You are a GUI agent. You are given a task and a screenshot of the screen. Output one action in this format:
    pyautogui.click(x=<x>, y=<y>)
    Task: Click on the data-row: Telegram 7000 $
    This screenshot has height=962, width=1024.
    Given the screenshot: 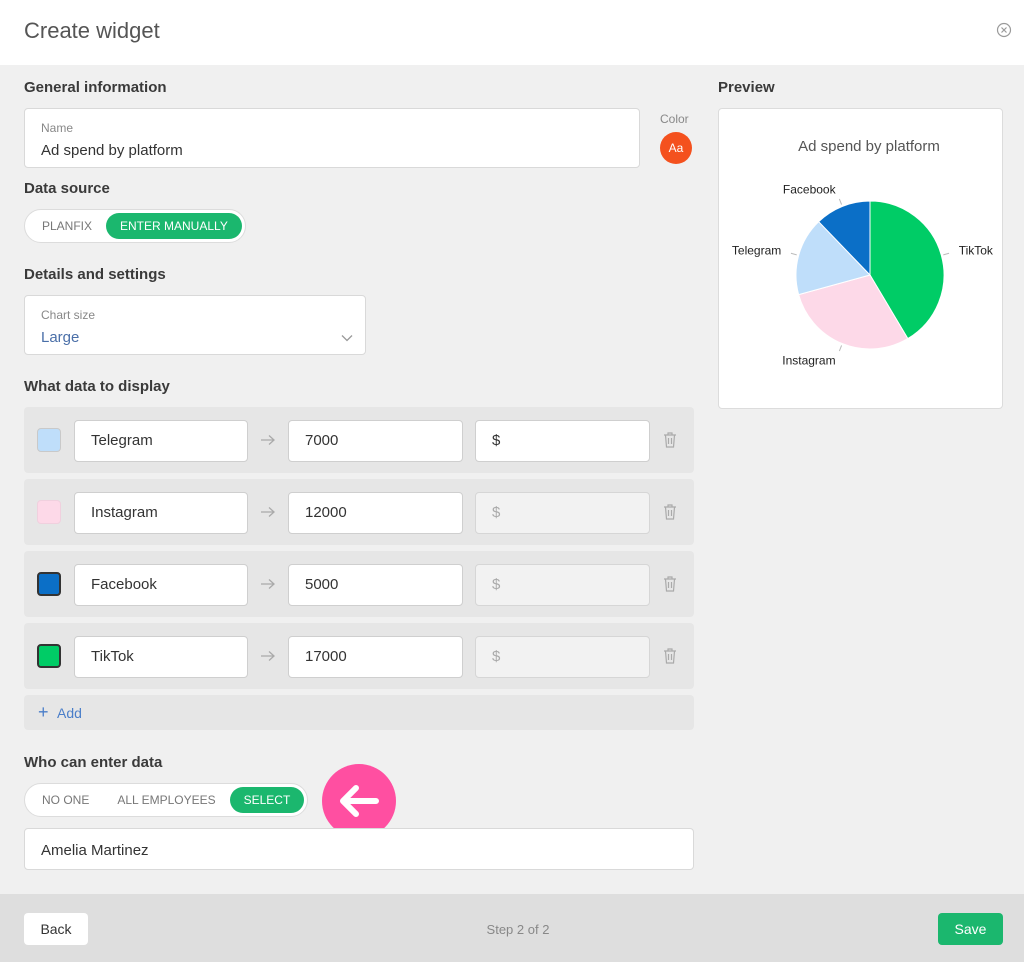 What is the action you would take?
    pyautogui.click(x=359, y=440)
    